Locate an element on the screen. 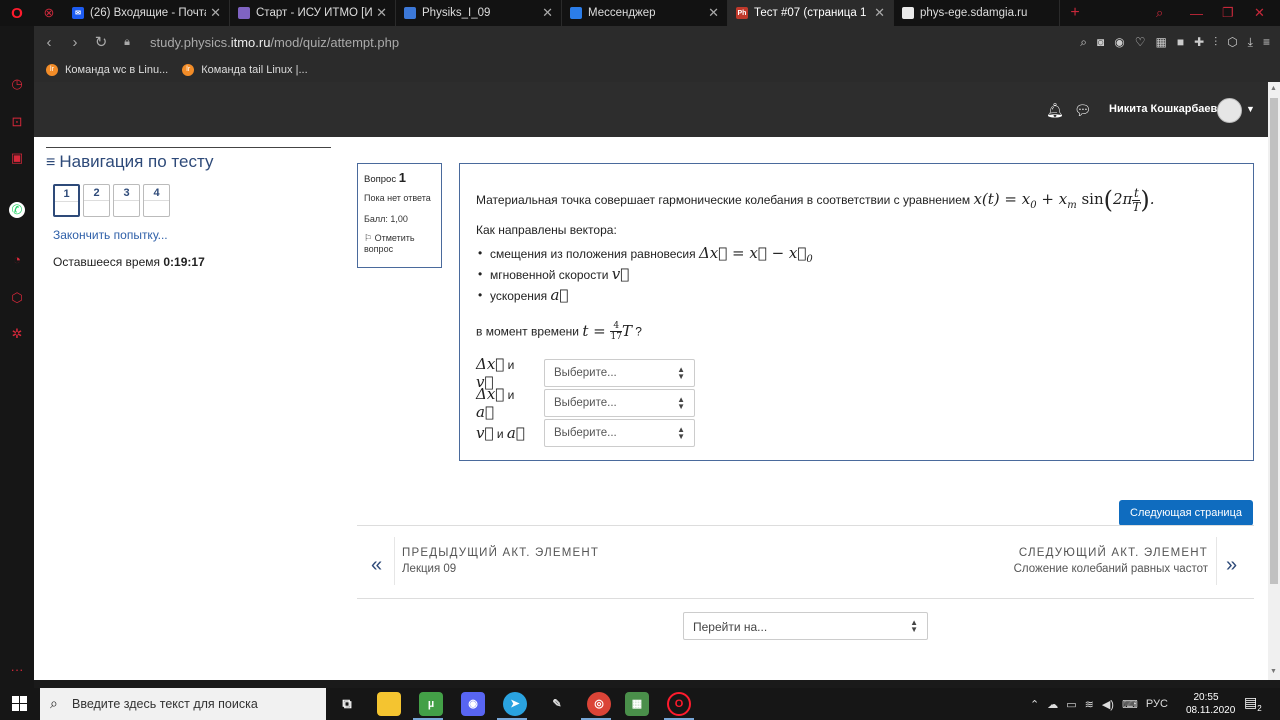  settings-icon: ✲ is located at coordinates (17, 334).